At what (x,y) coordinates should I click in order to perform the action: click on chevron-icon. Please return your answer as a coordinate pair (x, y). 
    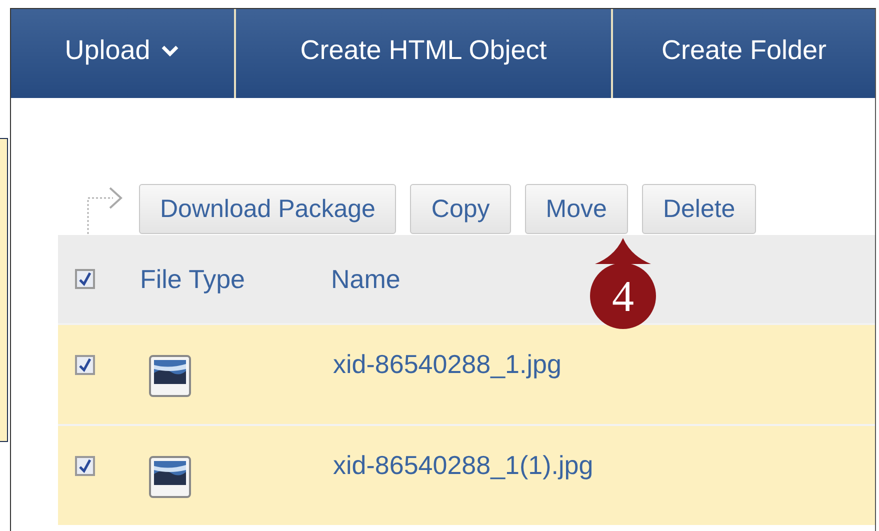
    Looking at the image, I should click on (170, 51).